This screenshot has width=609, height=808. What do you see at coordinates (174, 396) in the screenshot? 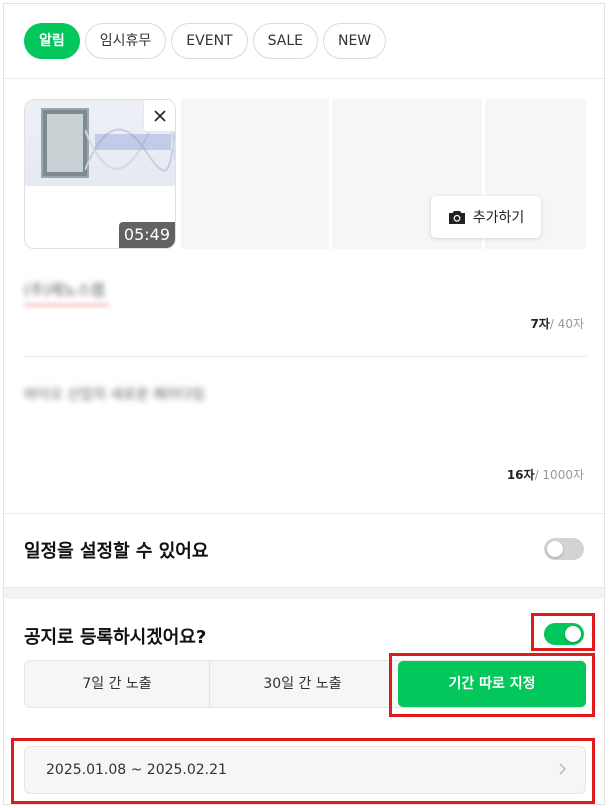
I see `body-input: 바이오 산업의 새로운 패러다임` at bounding box center [174, 396].